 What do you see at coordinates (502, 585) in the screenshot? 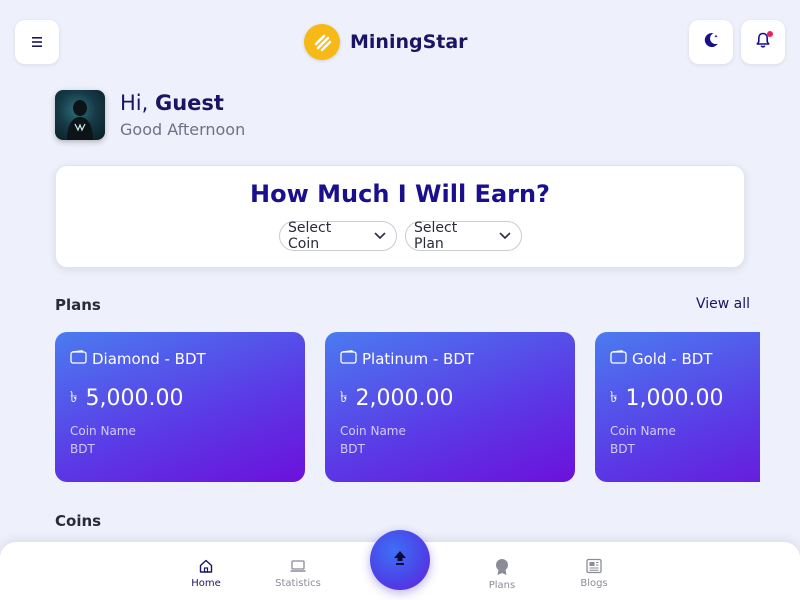
I see `nav-plans-label: Plans` at bounding box center [502, 585].